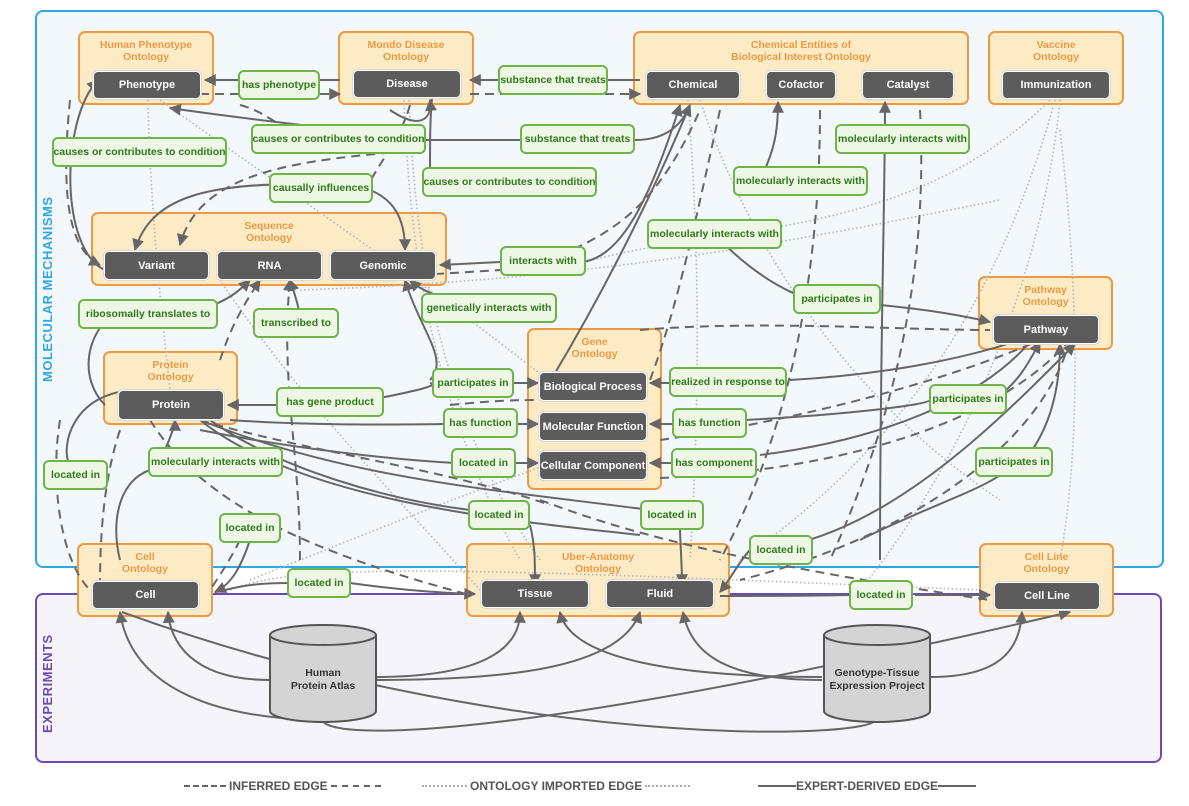 This screenshot has width=1189, height=806. Describe the element at coordinates (693, 85) in the screenshot. I see `entity-chemical: Chemical` at that location.